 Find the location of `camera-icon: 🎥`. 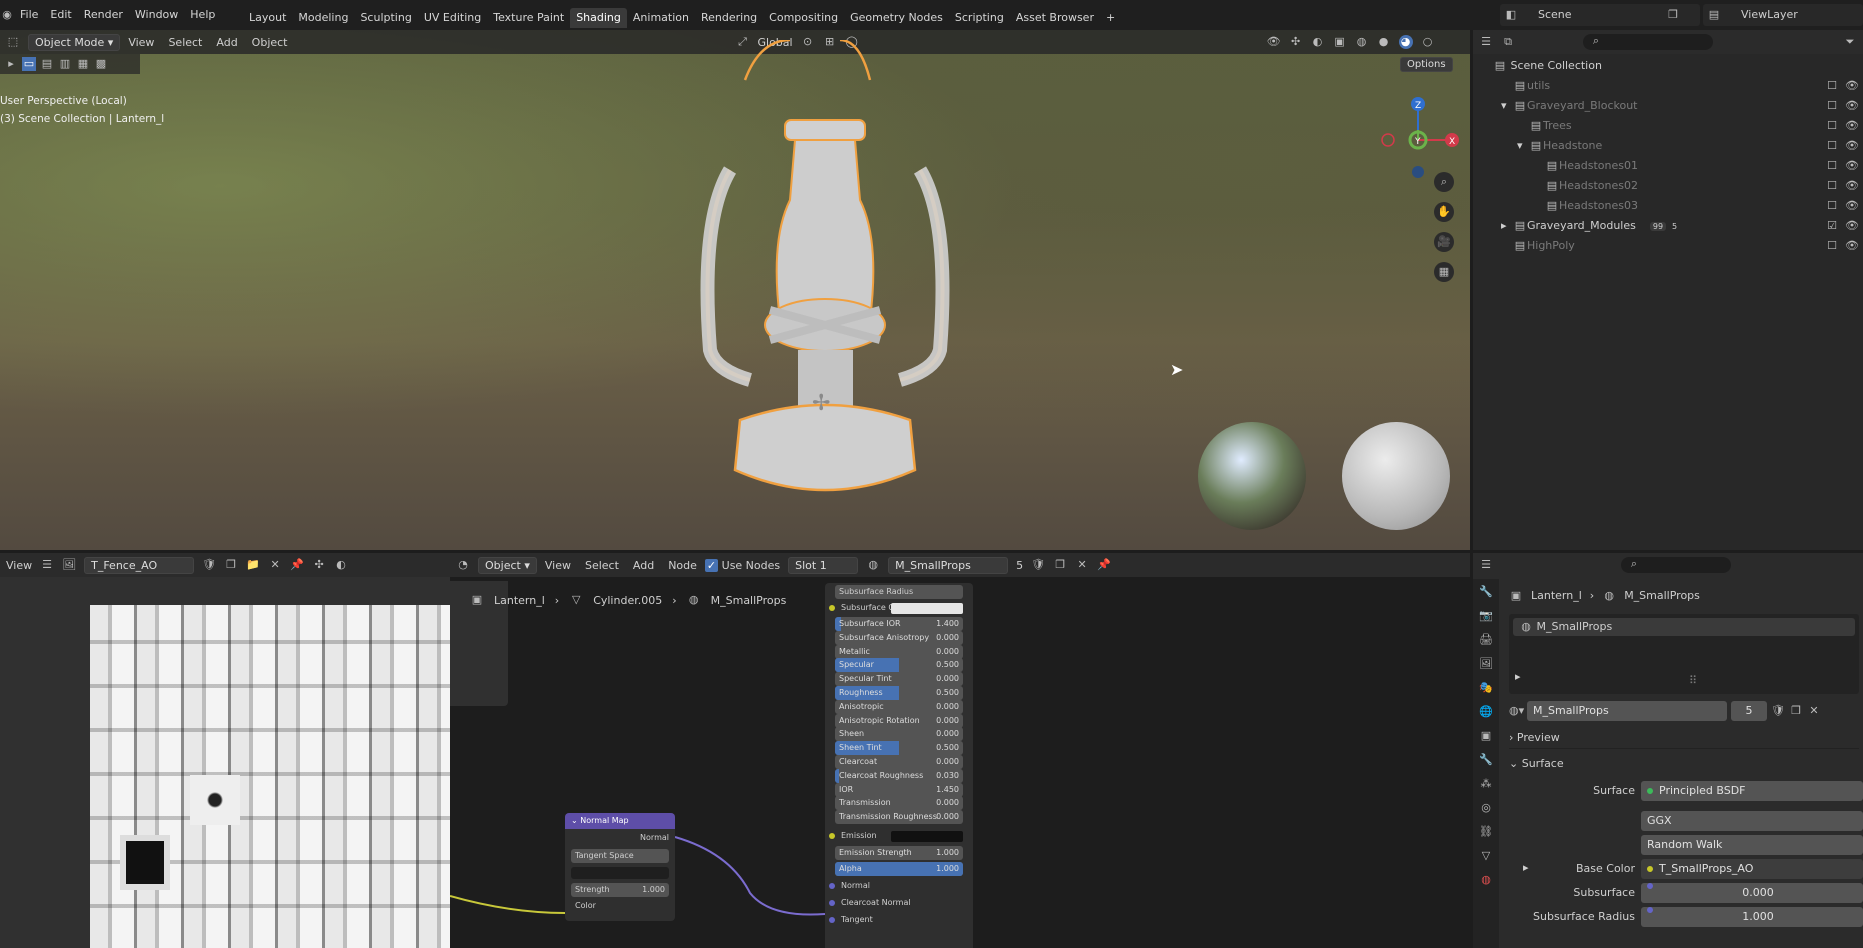

camera-icon: 🎥 is located at coordinates (1444, 242).